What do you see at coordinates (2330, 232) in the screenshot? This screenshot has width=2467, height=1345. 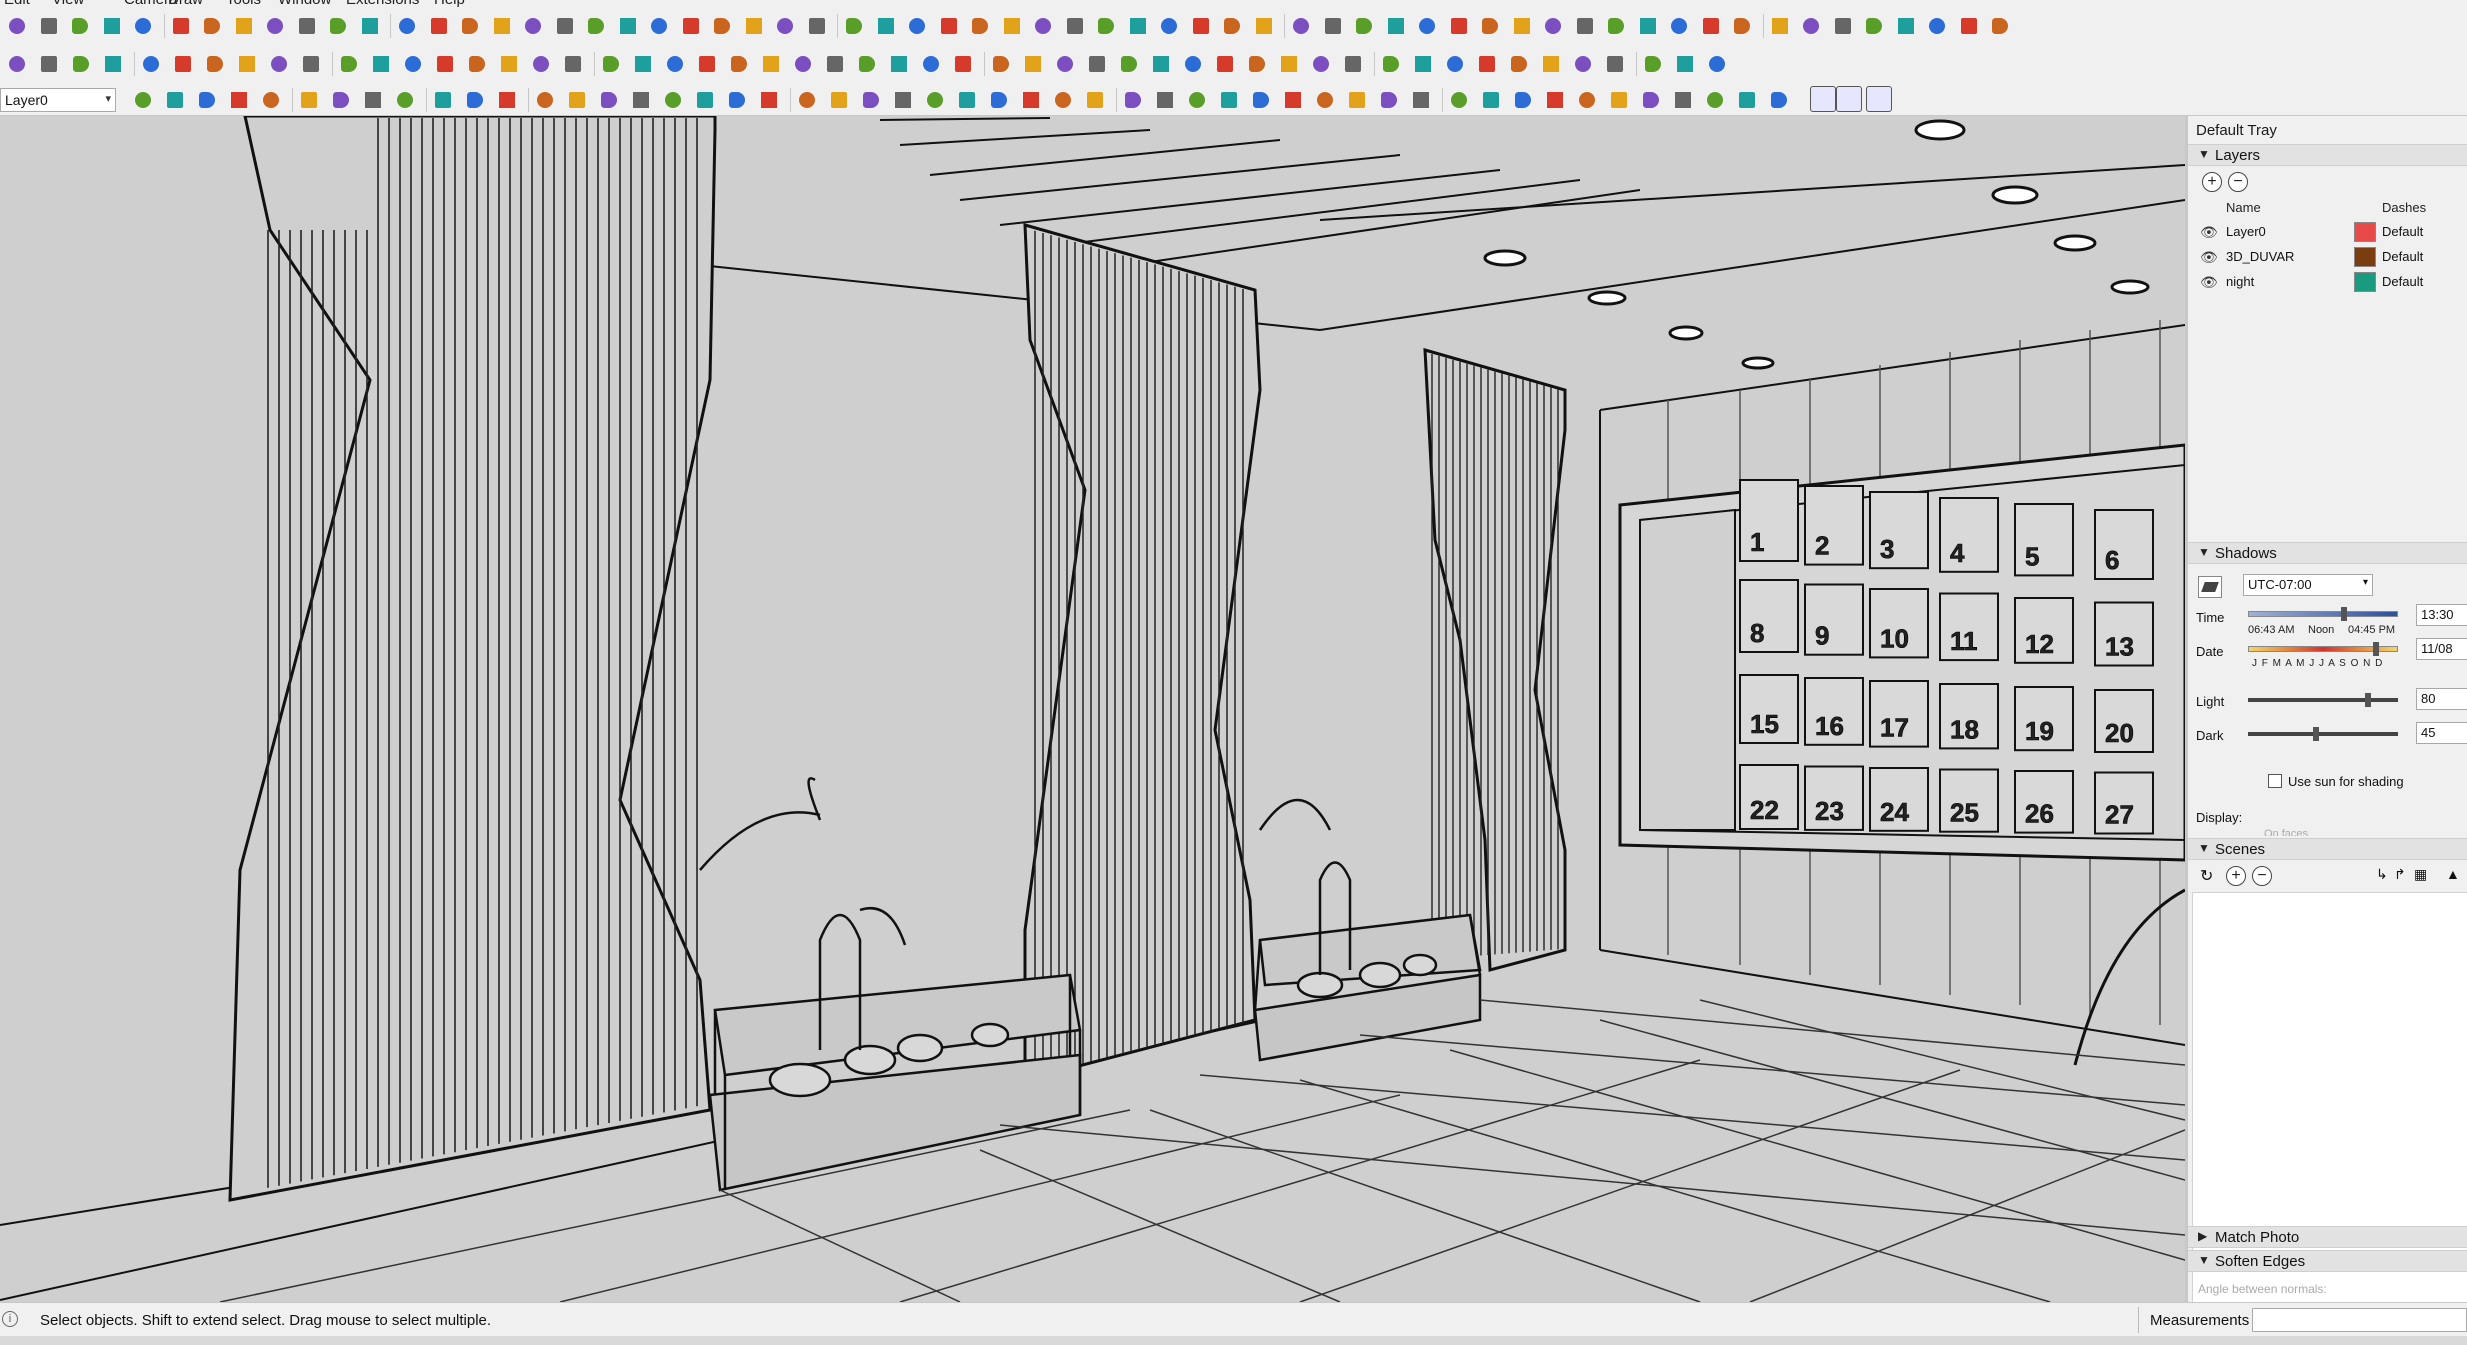 I see `layer-row: 👁 Layer0 Default` at bounding box center [2330, 232].